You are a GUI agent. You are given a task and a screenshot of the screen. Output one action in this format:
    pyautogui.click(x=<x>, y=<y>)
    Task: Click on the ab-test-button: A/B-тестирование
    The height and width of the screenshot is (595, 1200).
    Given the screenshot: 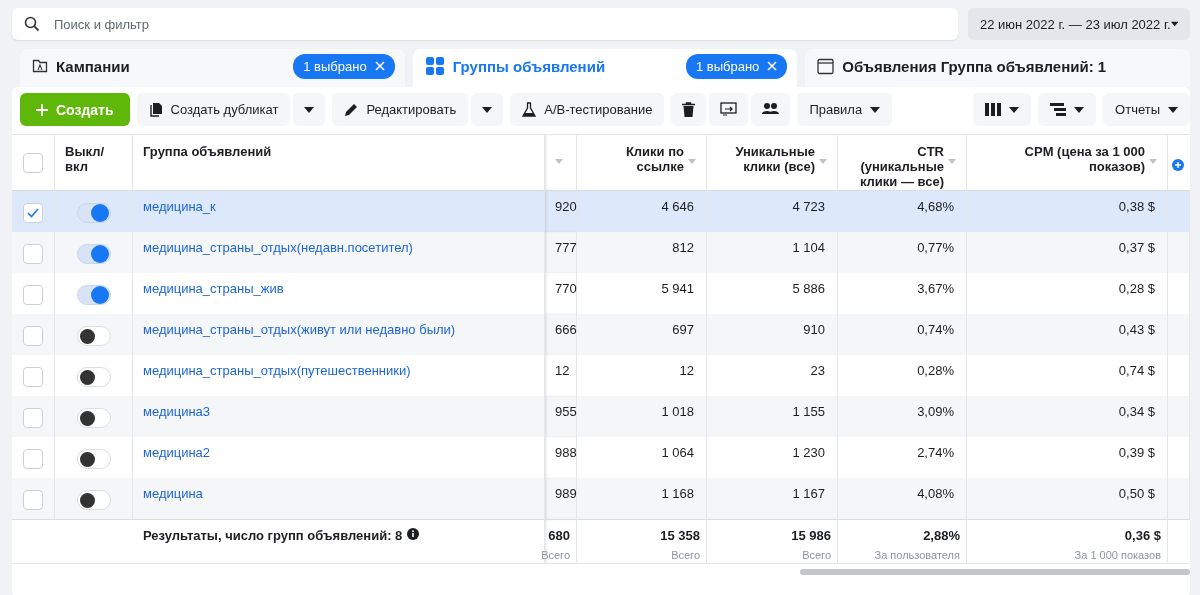 What is the action you would take?
    pyautogui.click(x=587, y=109)
    